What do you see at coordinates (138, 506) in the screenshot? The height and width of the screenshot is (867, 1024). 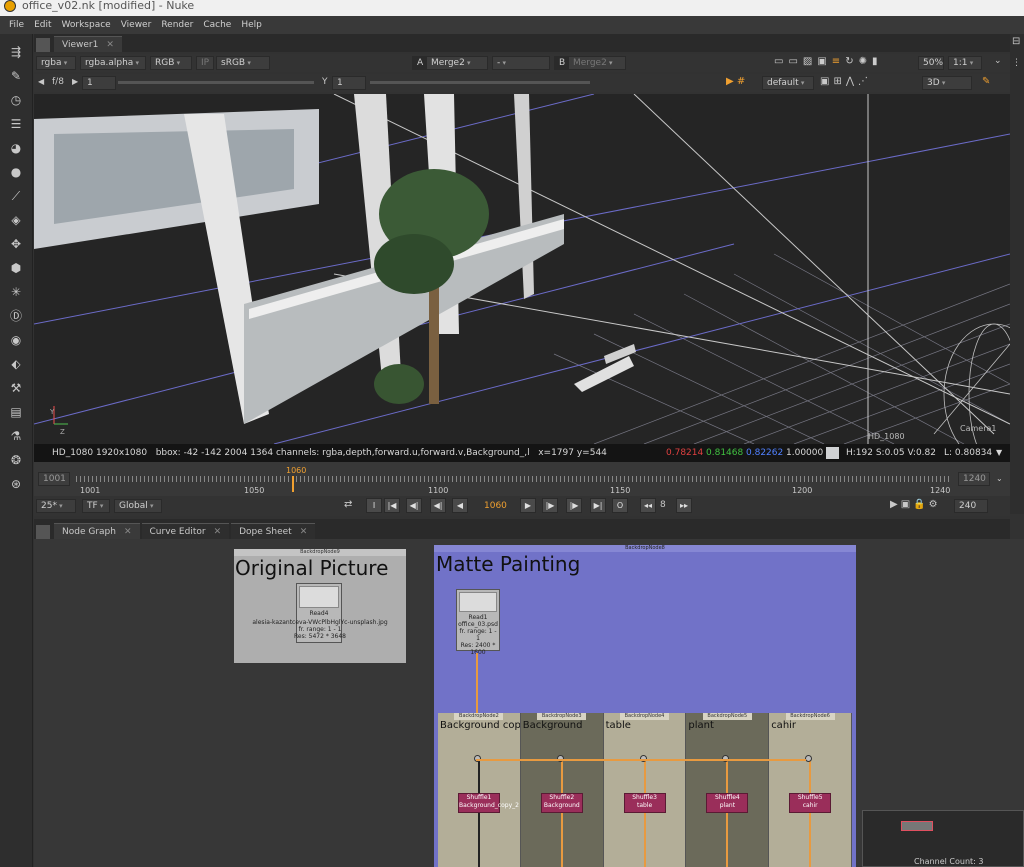 I see `scope-select: Global` at bounding box center [138, 506].